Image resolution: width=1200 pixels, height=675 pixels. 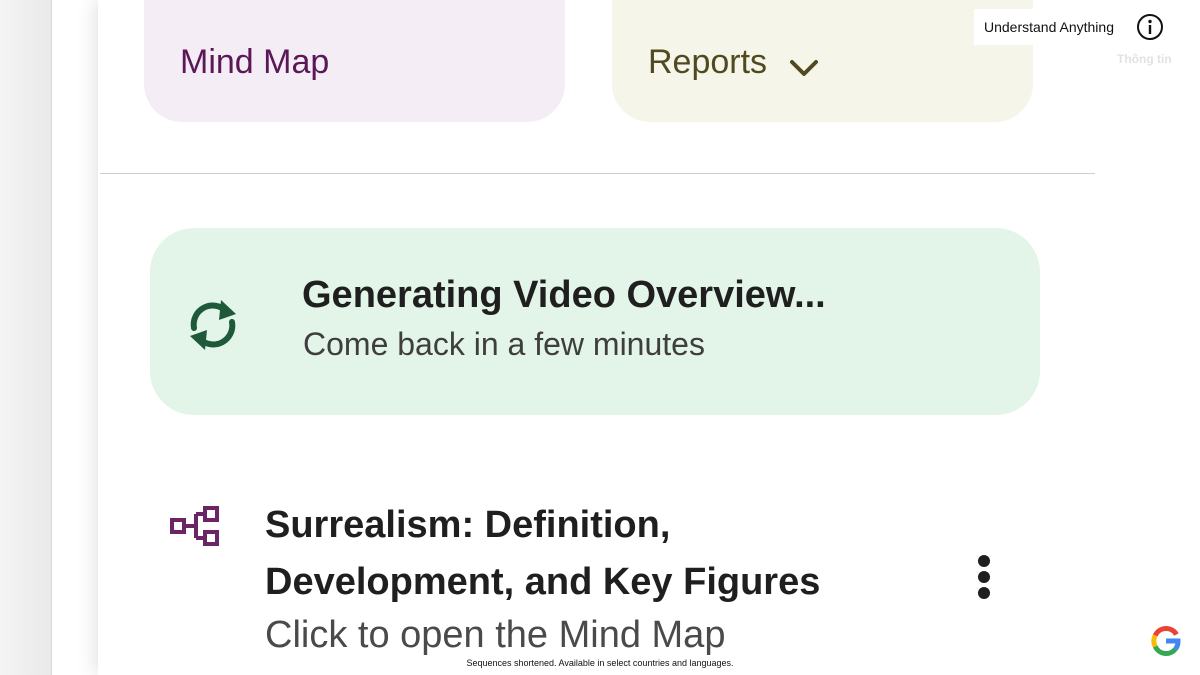 What do you see at coordinates (1147, 337) in the screenshot?
I see `background-right-edge` at bounding box center [1147, 337].